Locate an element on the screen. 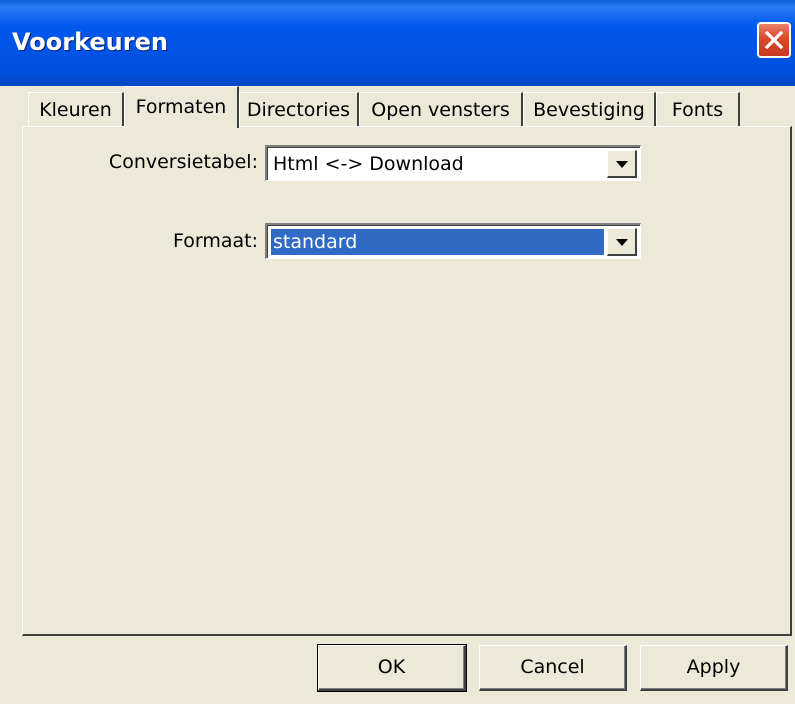 This screenshot has width=795, height=704. tab-kleuren: Kleuren is located at coordinates (76, 109).